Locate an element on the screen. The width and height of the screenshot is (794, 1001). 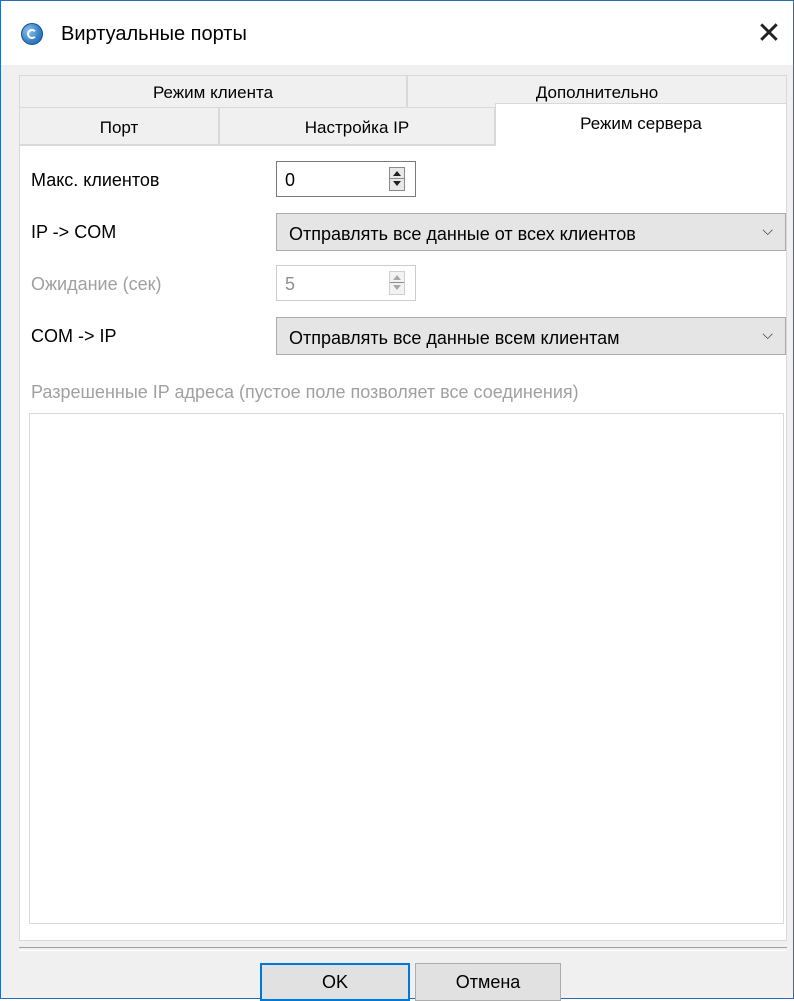
max-clients-value: 0 is located at coordinates (290, 180).